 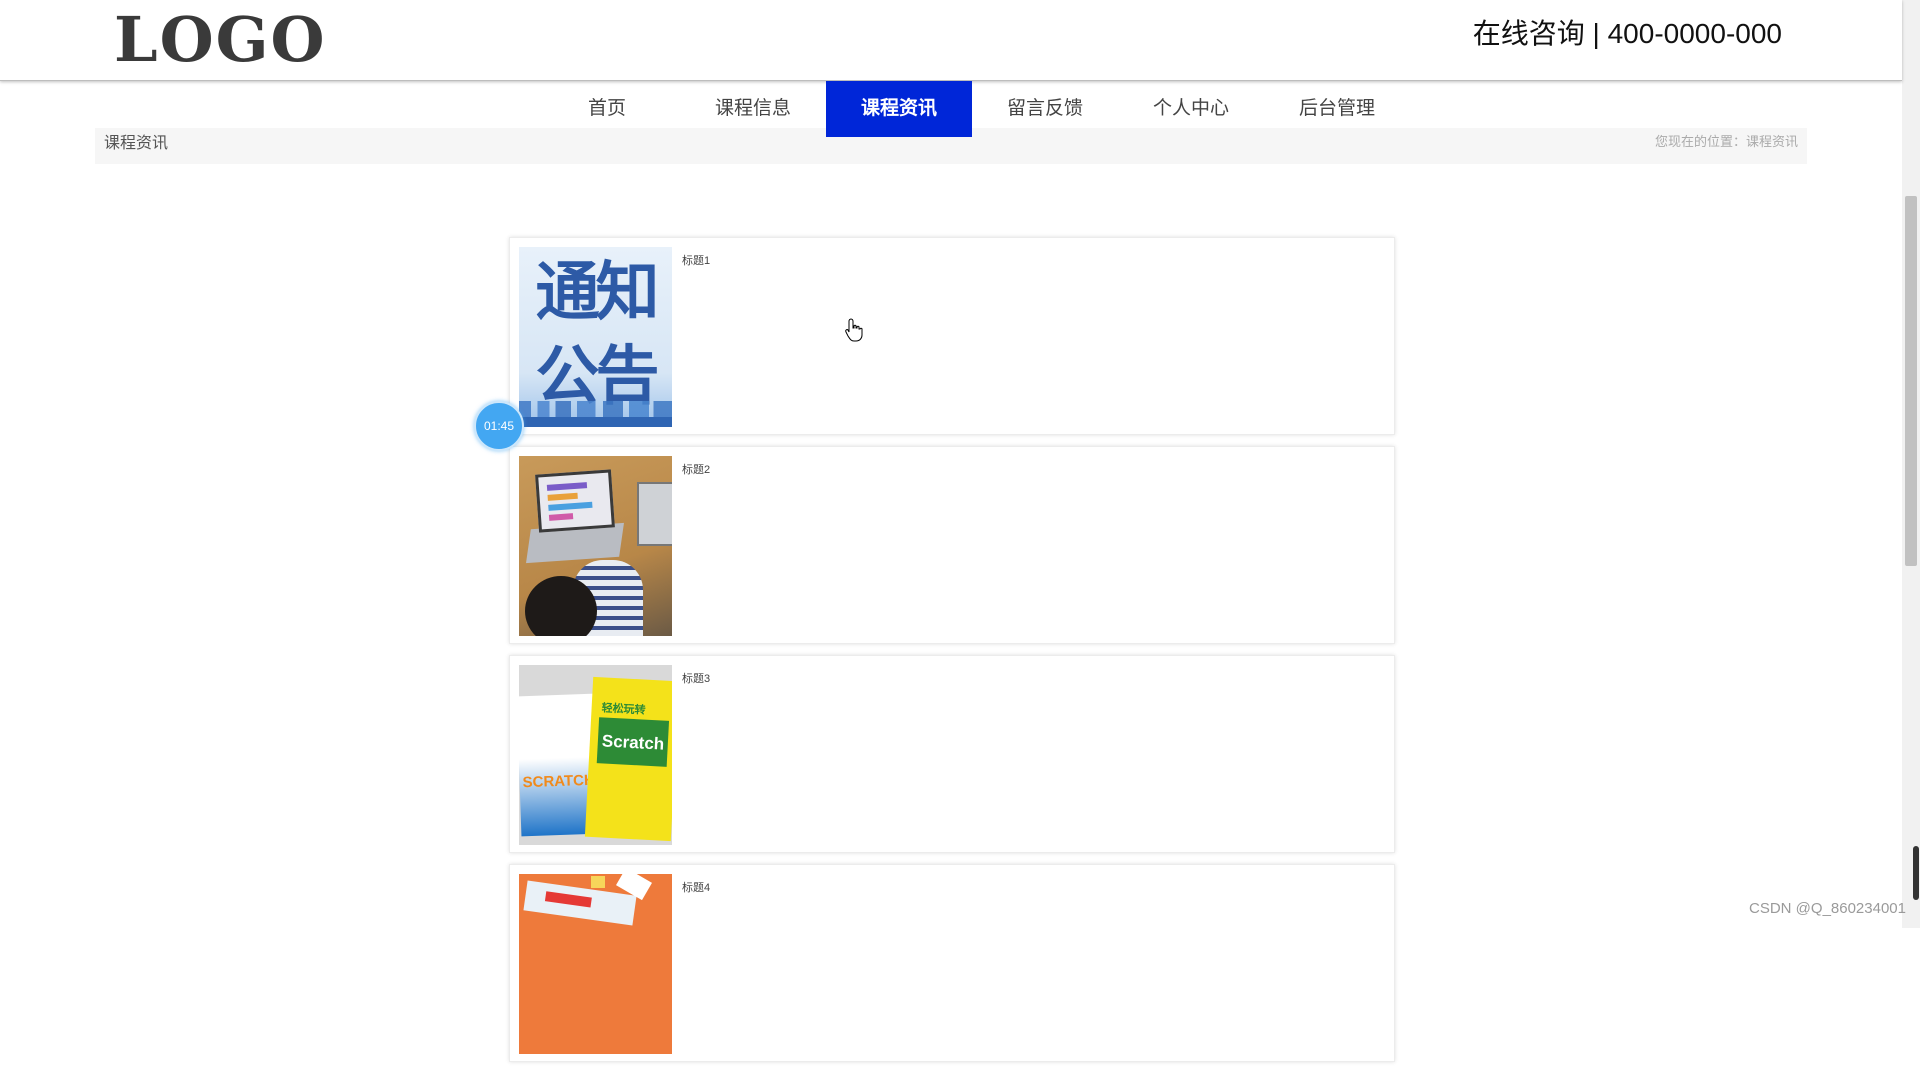 I want to click on site-logo: LOGO, so click(x=220, y=40).